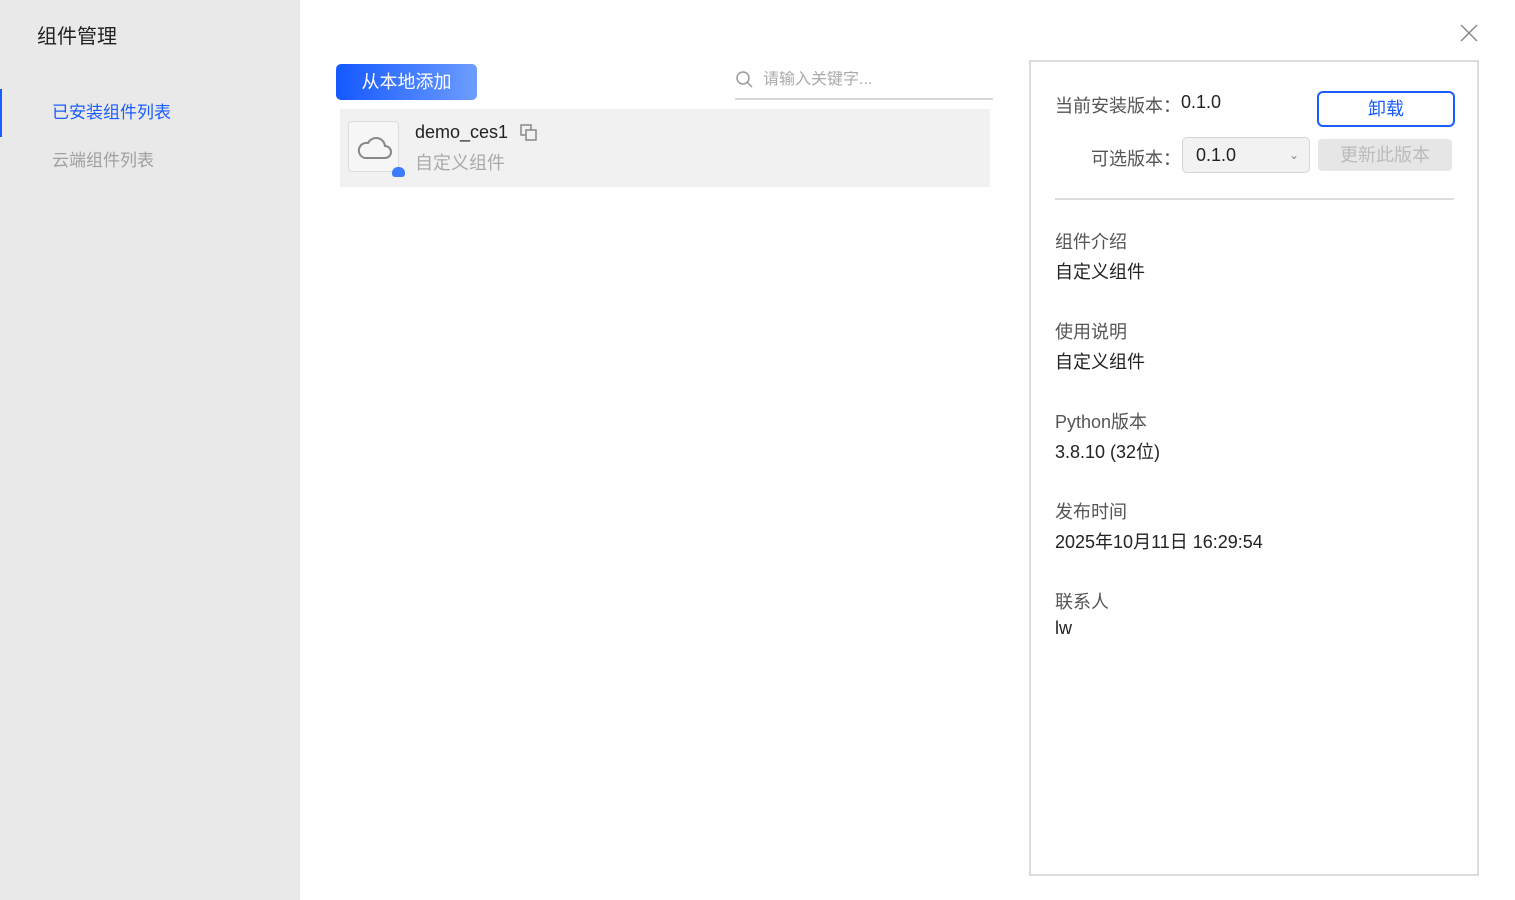 The height and width of the screenshot is (900, 1515). What do you see at coordinates (150, 113) in the screenshot?
I see `sidebar-item-installed: 已安装组件列表` at bounding box center [150, 113].